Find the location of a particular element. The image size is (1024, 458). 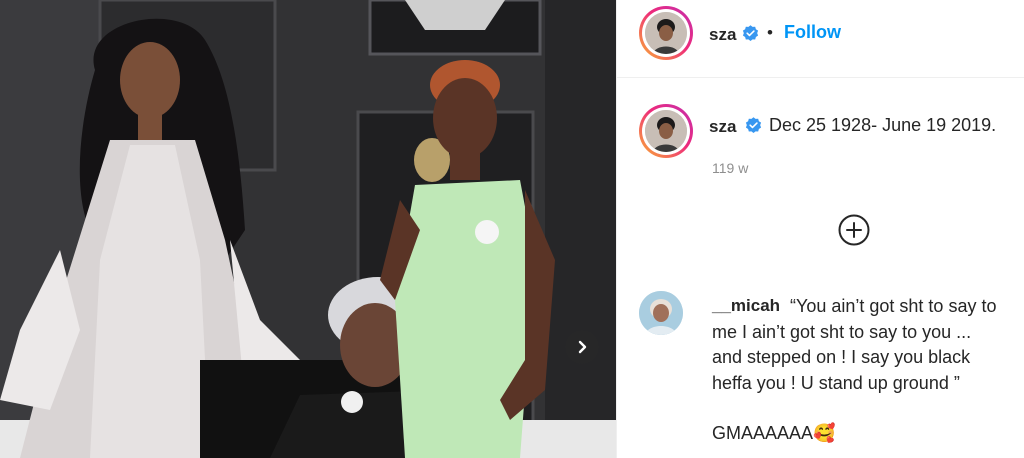

comment-text-line: and stepped on ! I say you black is located at coordinates (841, 357).